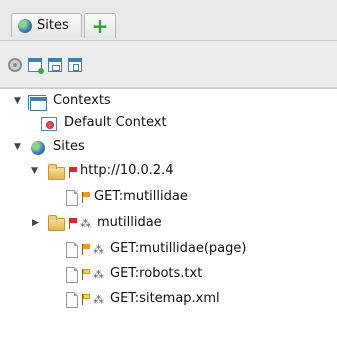 The image size is (337, 356). Describe the element at coordinates (49, 124) in the screenshot. I see `default-context-icon` at that location.